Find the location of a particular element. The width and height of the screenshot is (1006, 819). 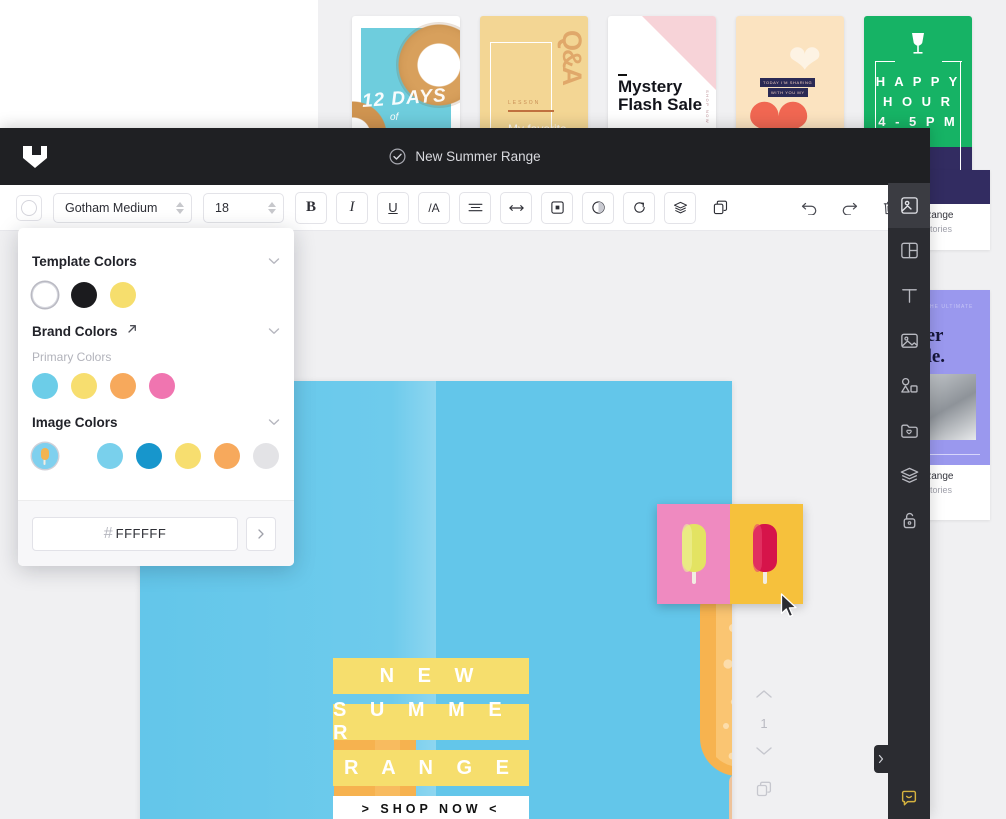

side-card-2-title: Range is located at coordinates (939, 476).